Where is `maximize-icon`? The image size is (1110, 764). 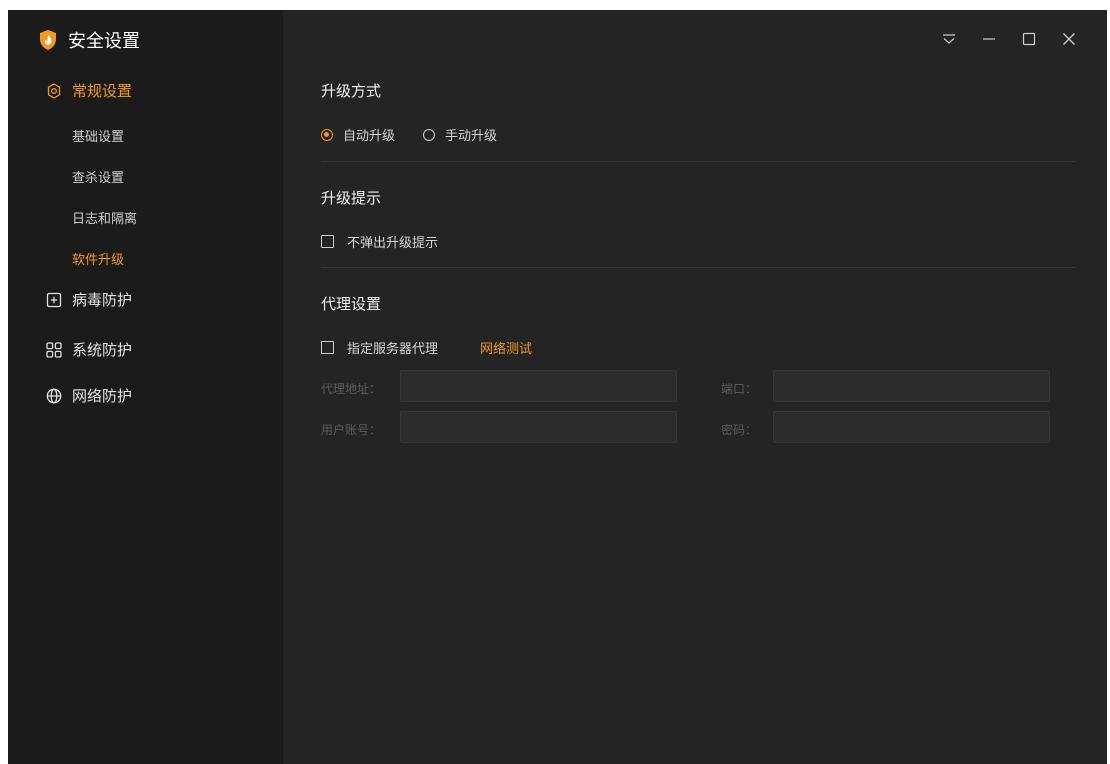
maximize-icon is located at coordinates (1029, 39).